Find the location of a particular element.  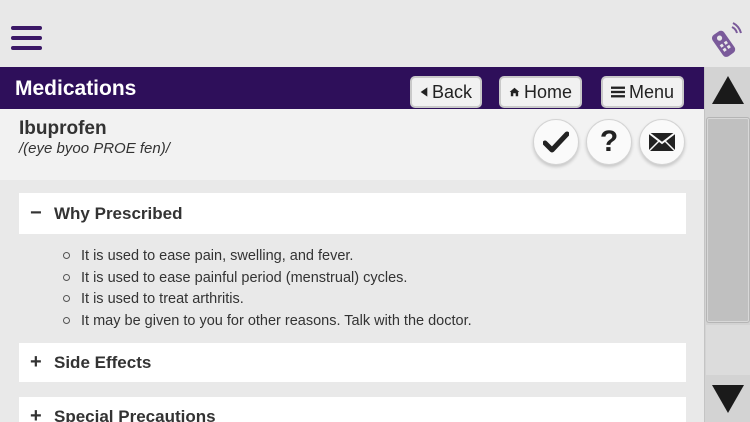

section-side-effects: + Side Effects is located at coordinates (352, 362).